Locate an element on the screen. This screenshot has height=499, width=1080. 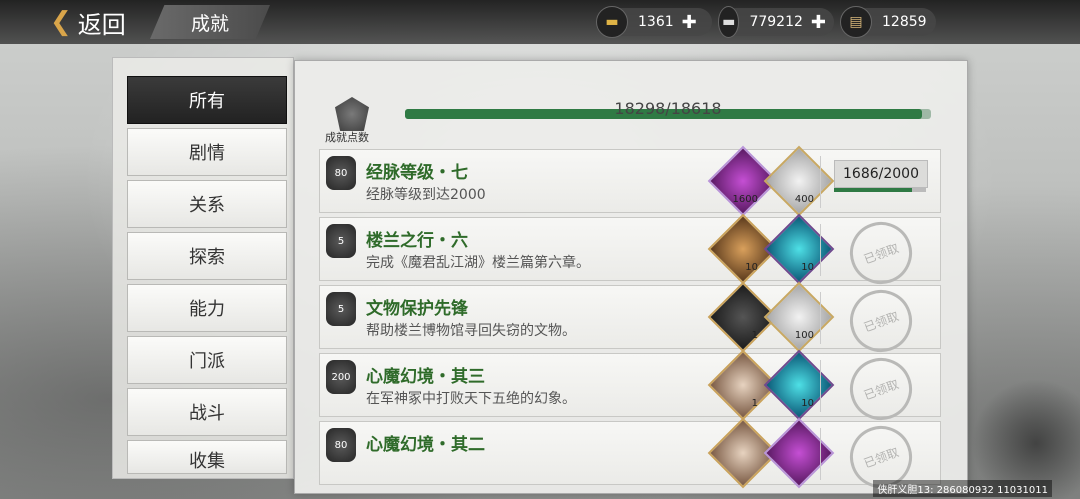
menu-item-ability: 能力 is located at coordinates (207, 308).